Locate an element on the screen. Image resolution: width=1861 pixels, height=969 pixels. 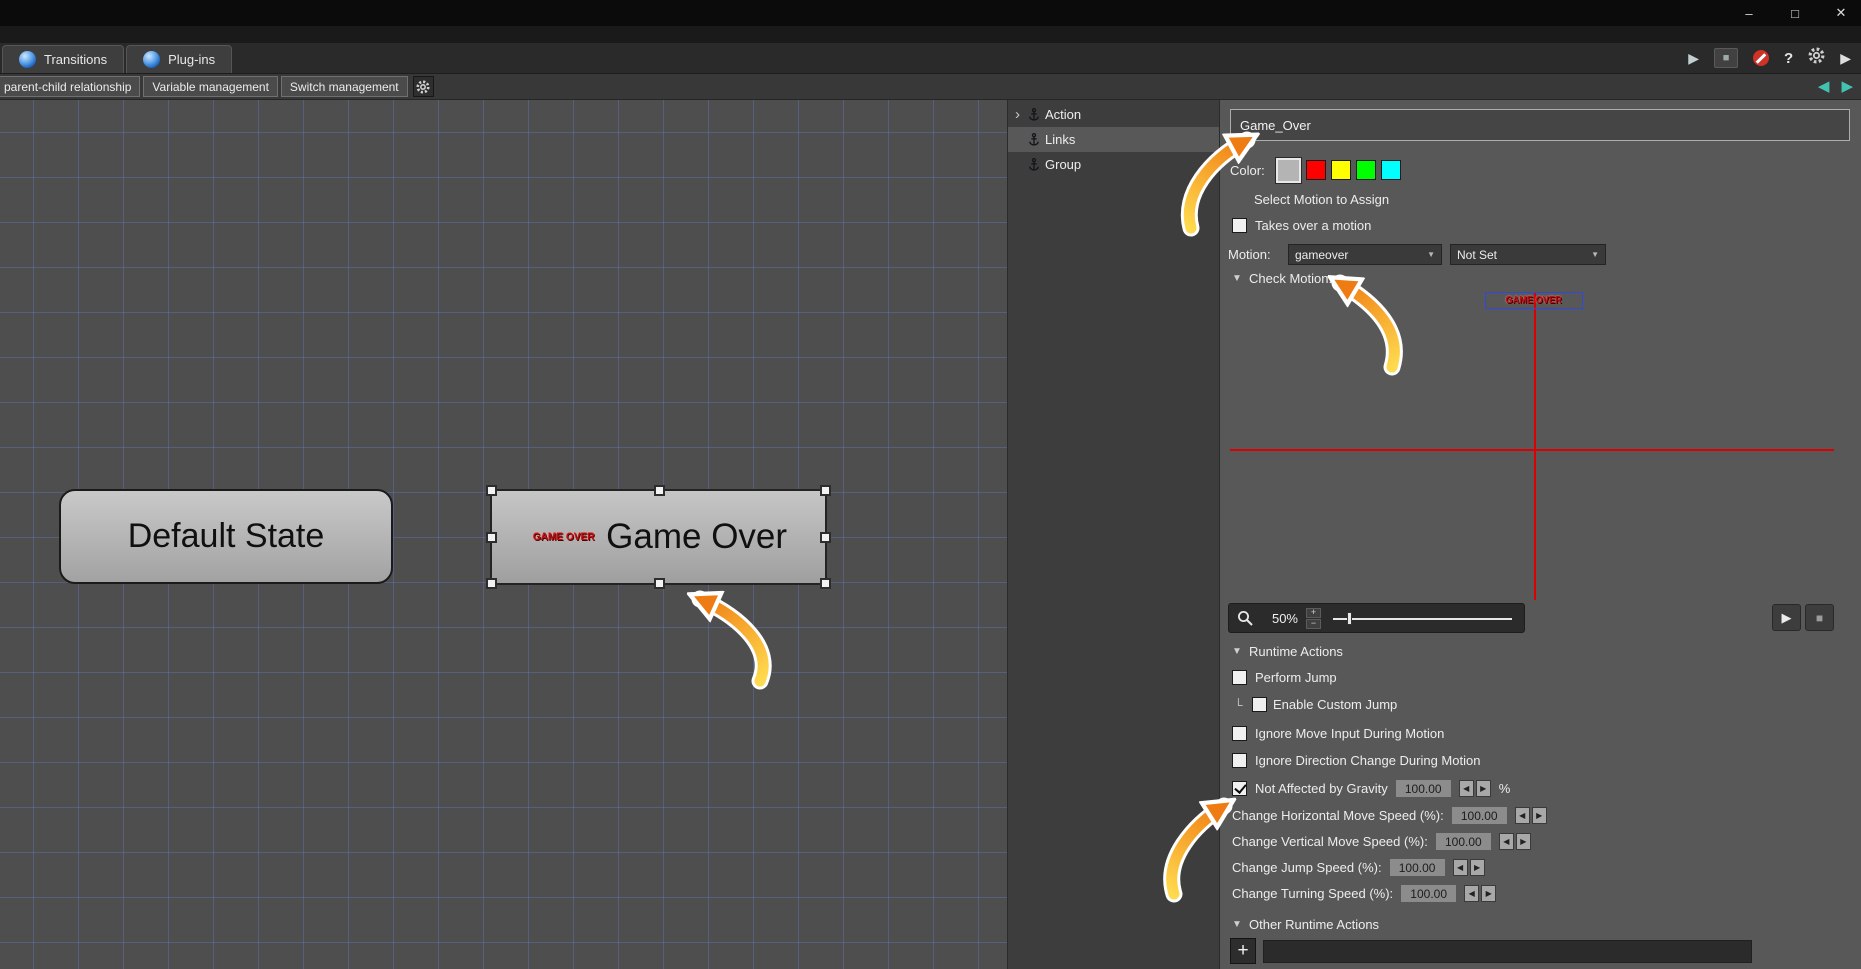
preview-stop-button: ■ is located at coordinates (1819, 617).